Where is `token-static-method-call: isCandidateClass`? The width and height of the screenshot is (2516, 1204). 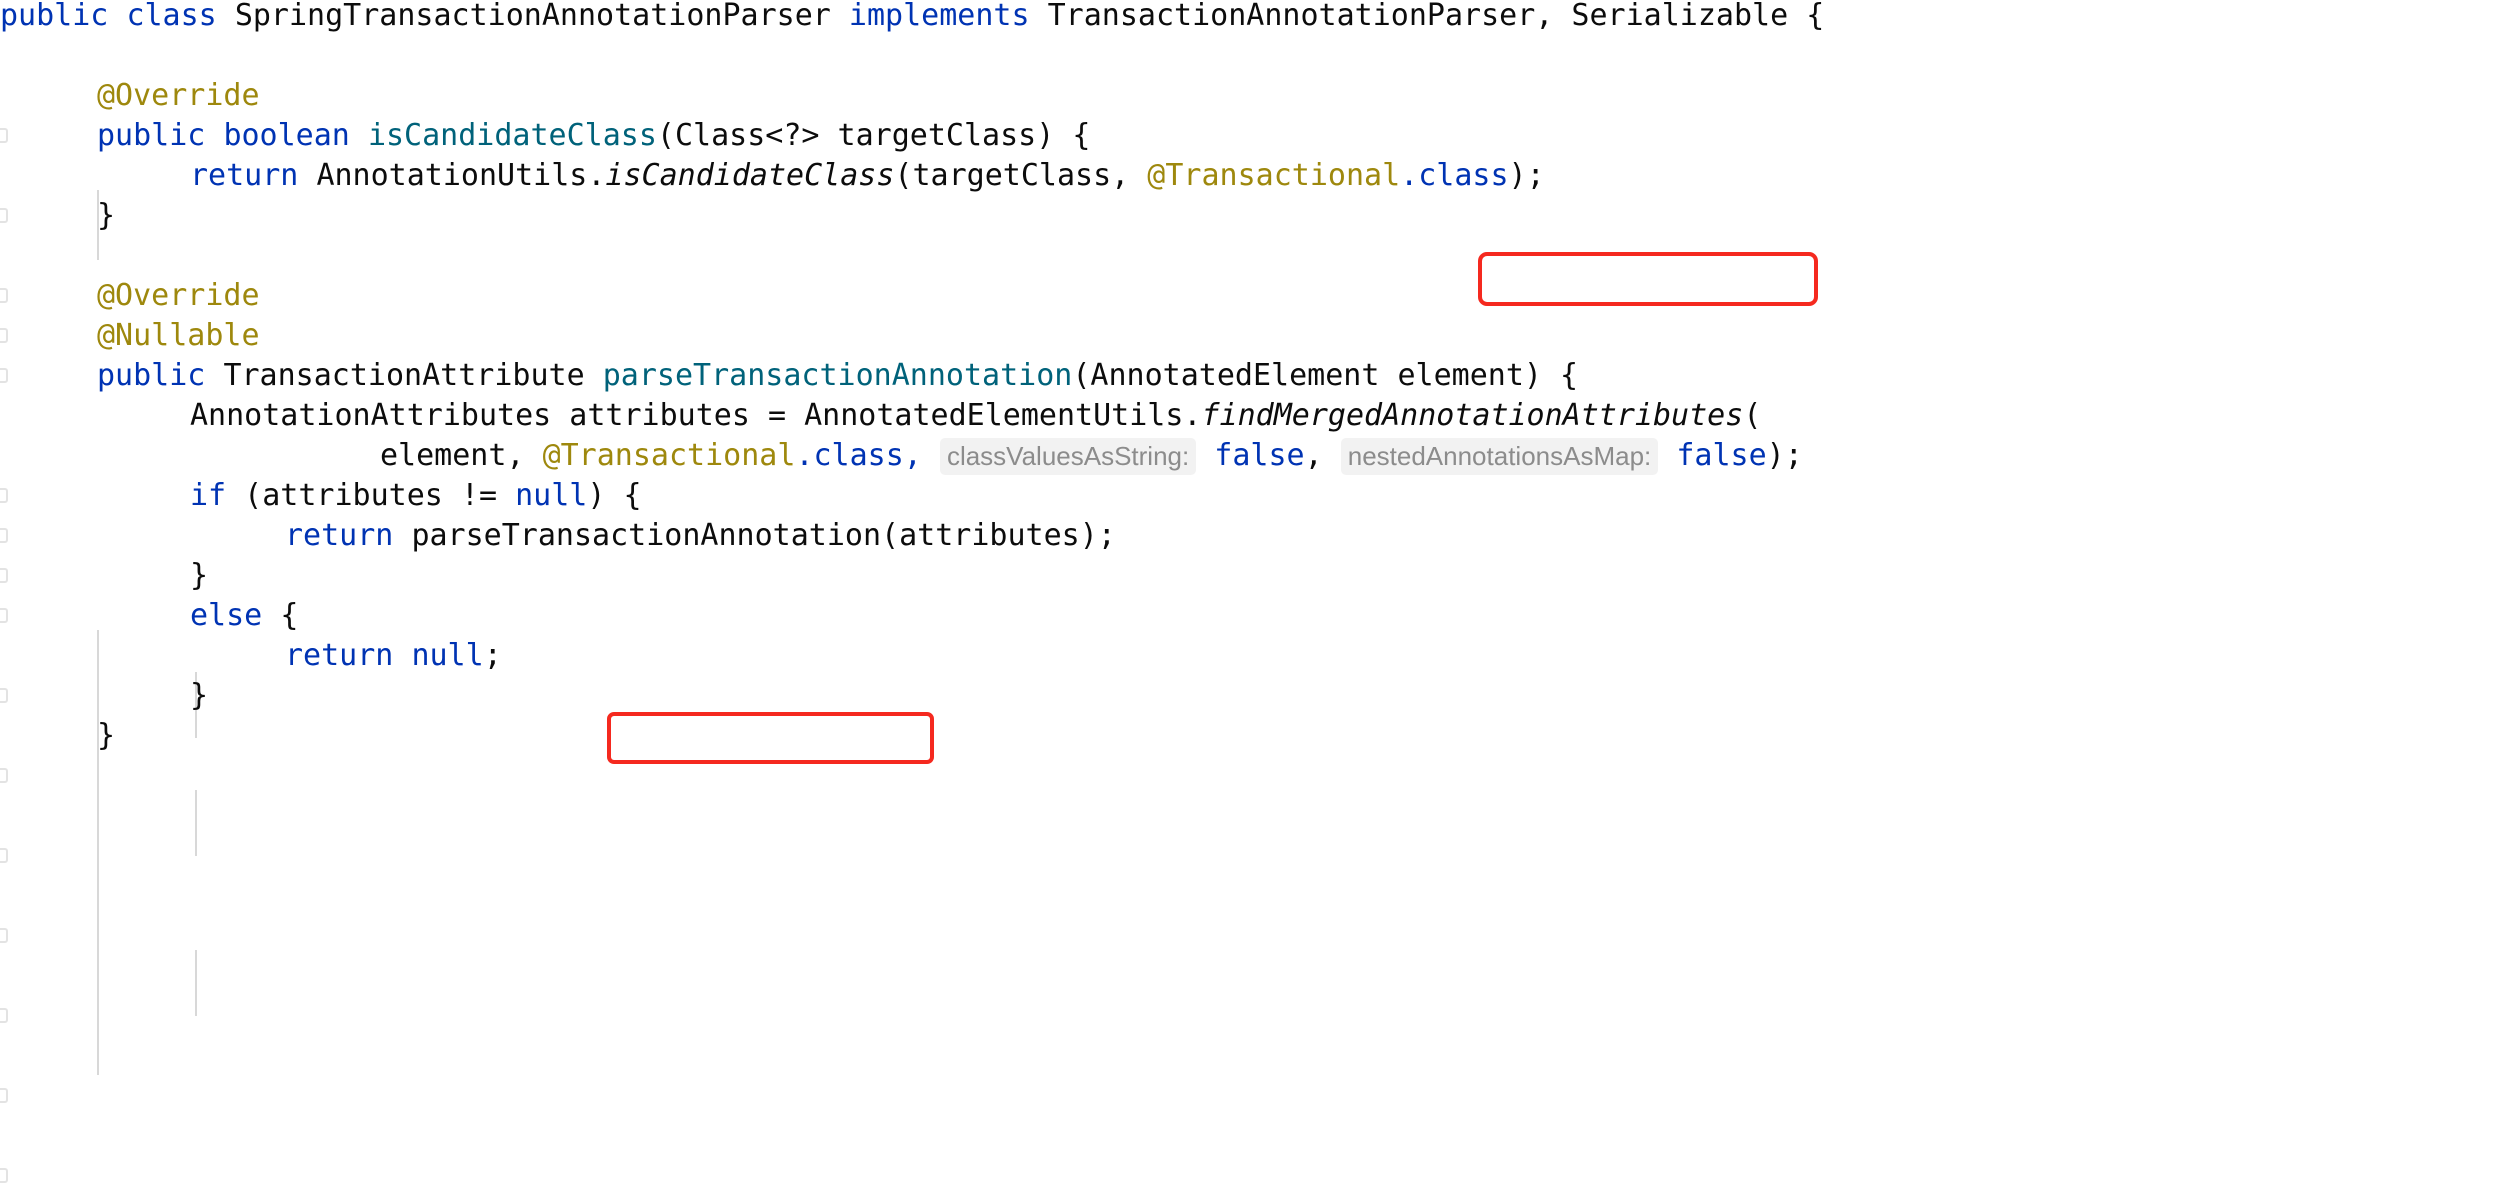 token-static-method-call: isCandidateClass is located at coordinates (750, 175).